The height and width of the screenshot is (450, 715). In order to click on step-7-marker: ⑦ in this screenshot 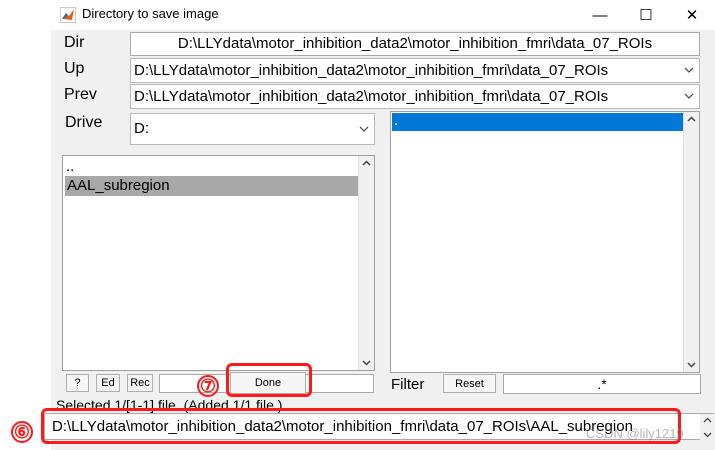, I will do `click(208, 386)`.